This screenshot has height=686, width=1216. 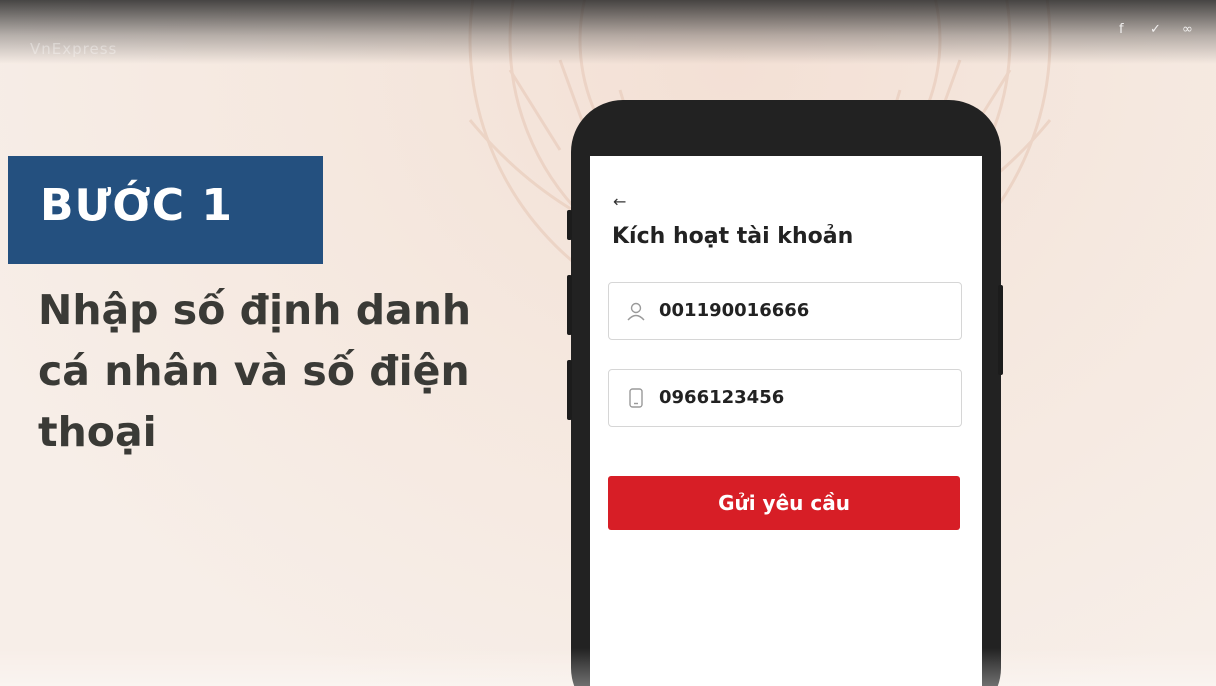 I want to click on brand-logo: VnExpress, so click(x=73, y=49).